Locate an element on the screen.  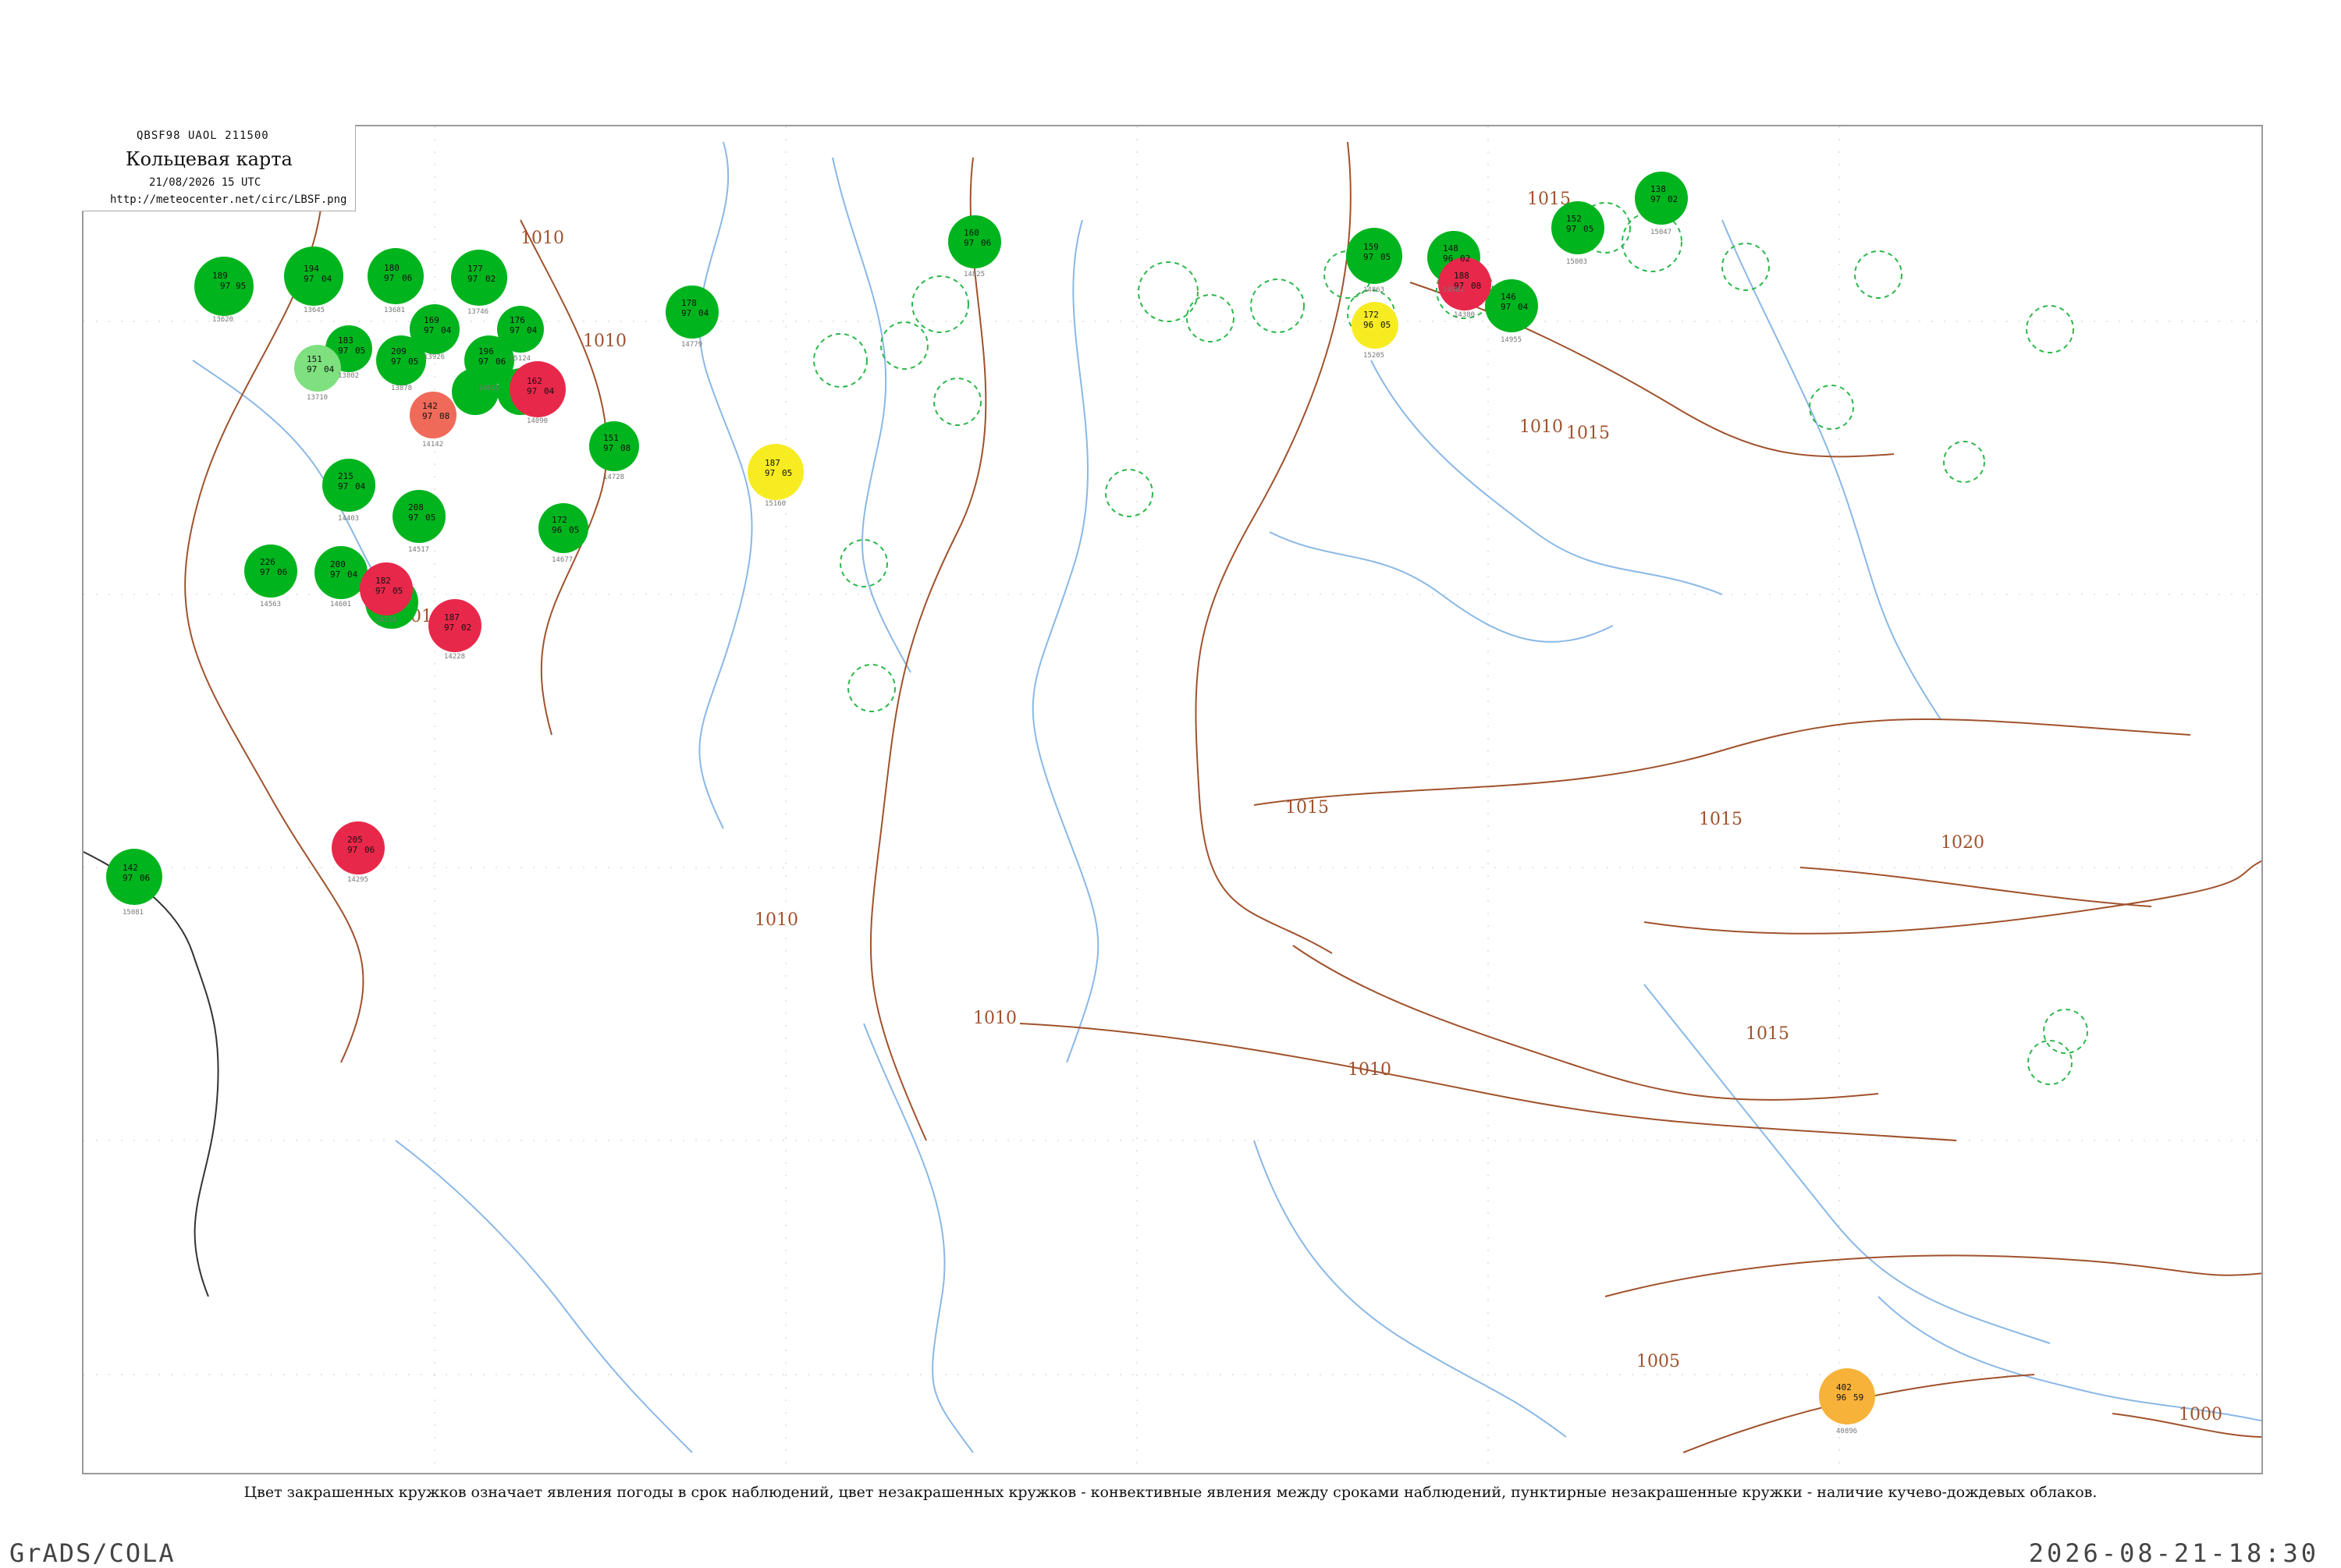
station-name: 15081 is located at coordinates (133, 913).